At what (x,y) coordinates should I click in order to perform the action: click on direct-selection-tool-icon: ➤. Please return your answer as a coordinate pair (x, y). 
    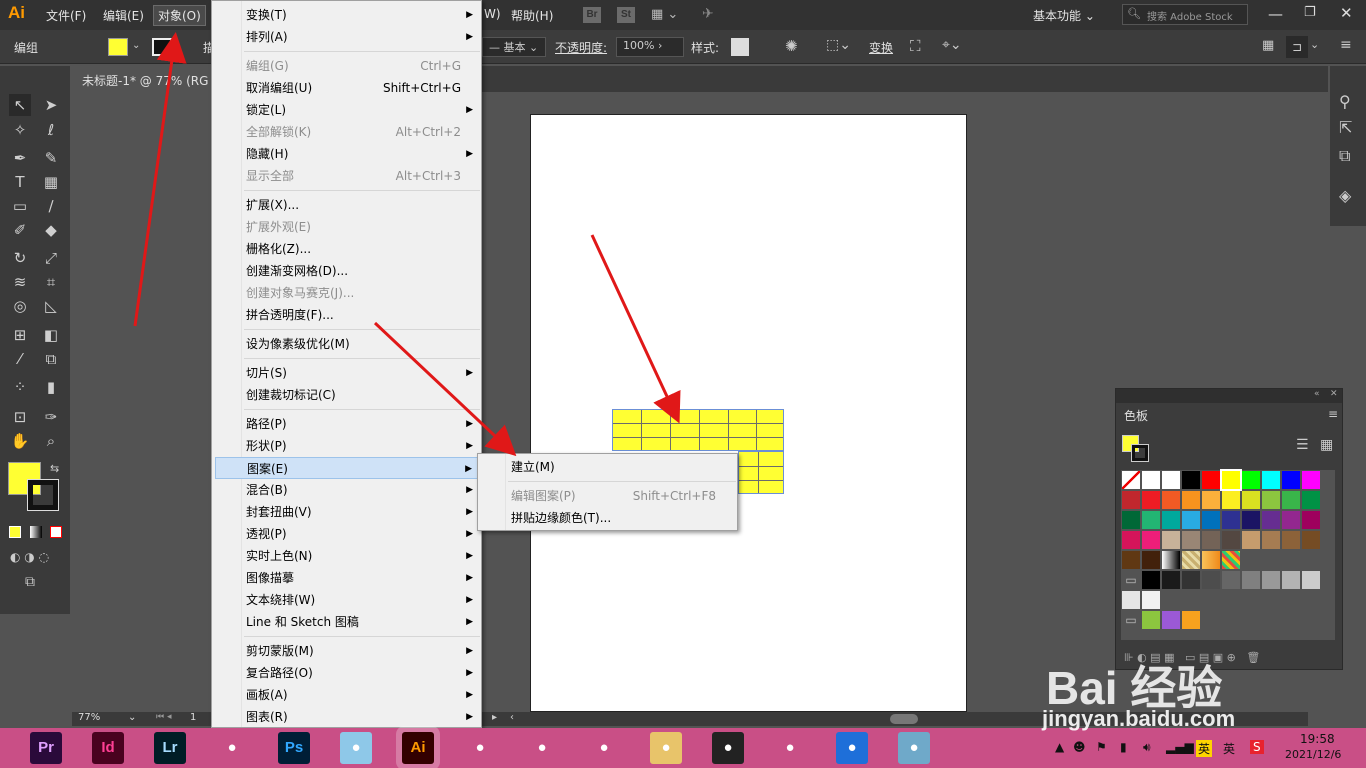
    Looking at the image, I should click on (51, 105).